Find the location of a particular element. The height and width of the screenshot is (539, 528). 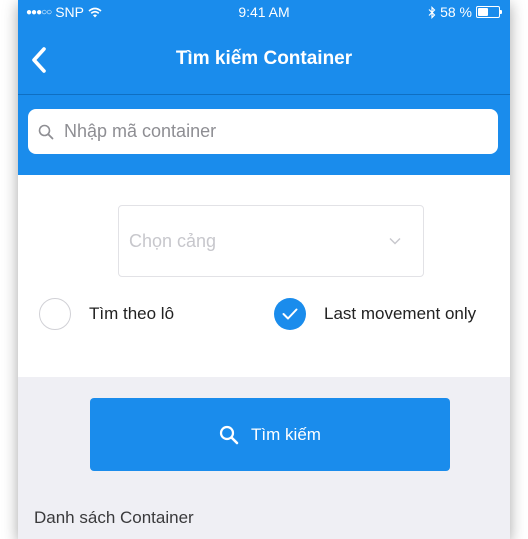

option-label: Tìm theo lô is located at coordinates (132, 313).